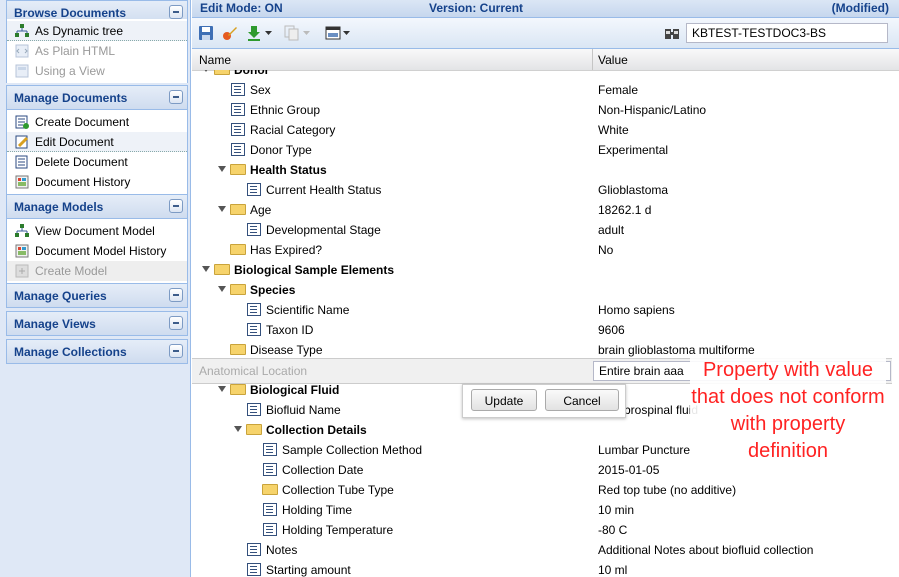 The image size is (899, 577). I want to click on row-value: 10 min, so click(616, 510).